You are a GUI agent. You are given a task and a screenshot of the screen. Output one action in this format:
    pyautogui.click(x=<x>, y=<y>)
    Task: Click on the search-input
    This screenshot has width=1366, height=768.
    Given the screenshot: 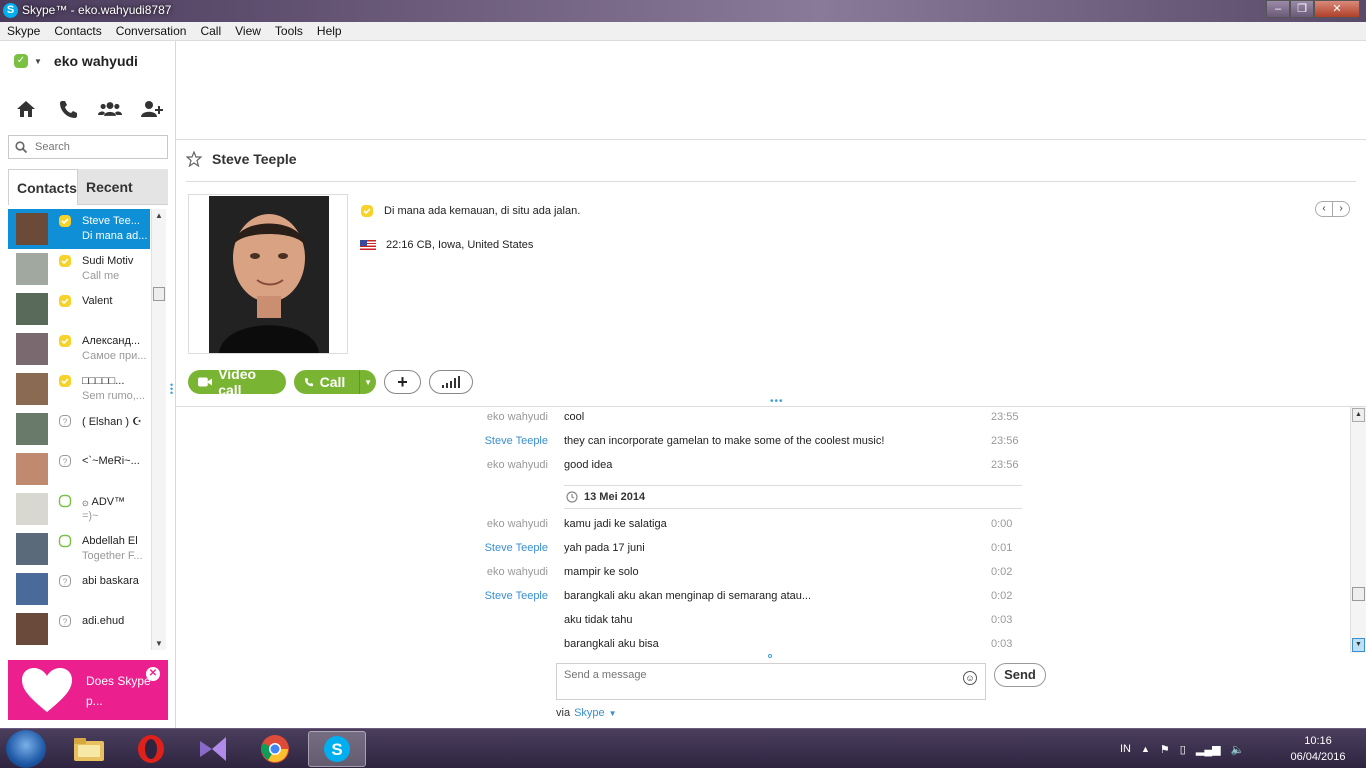 What is the action you would take?
    pyautogui.click(x=99, y=147)
    